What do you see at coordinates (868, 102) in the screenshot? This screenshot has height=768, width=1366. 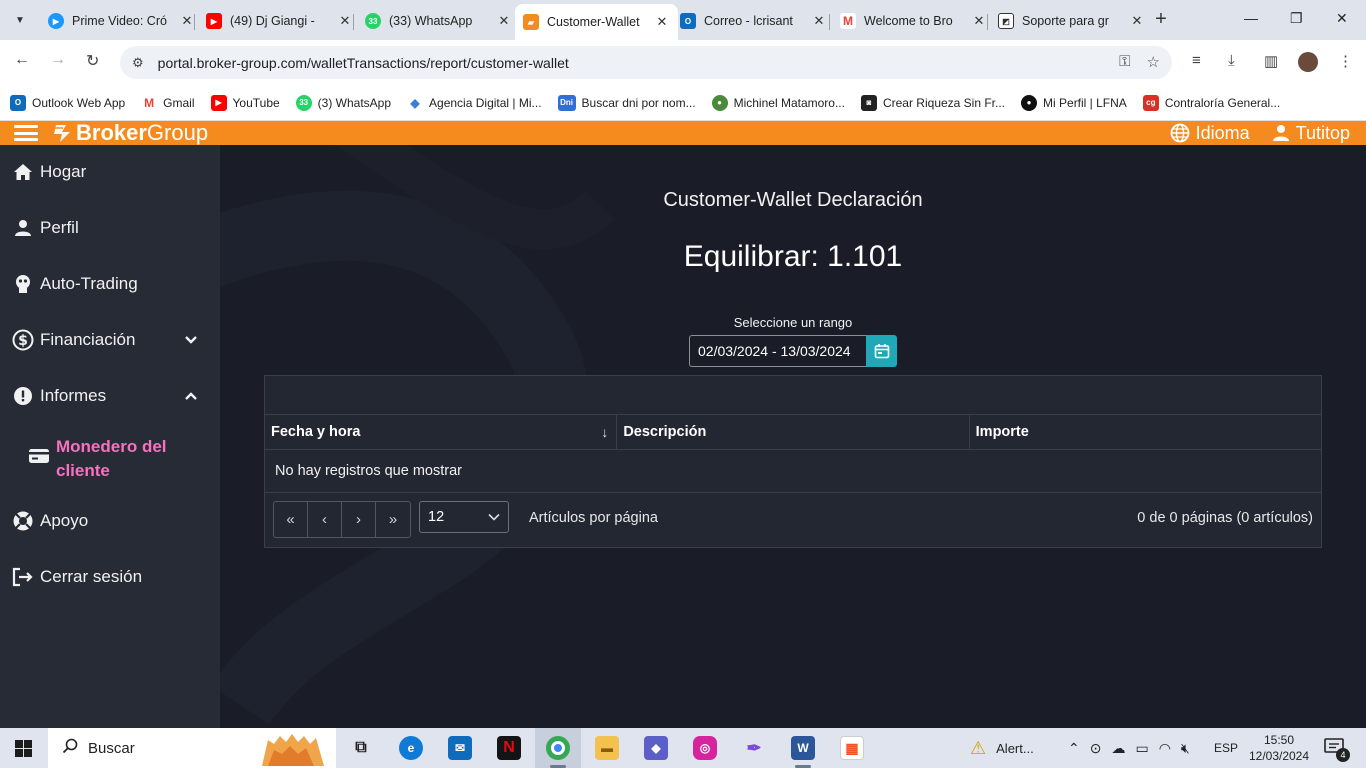 I see `riqueza-icon: ◙` at bounding box center [868, 102].